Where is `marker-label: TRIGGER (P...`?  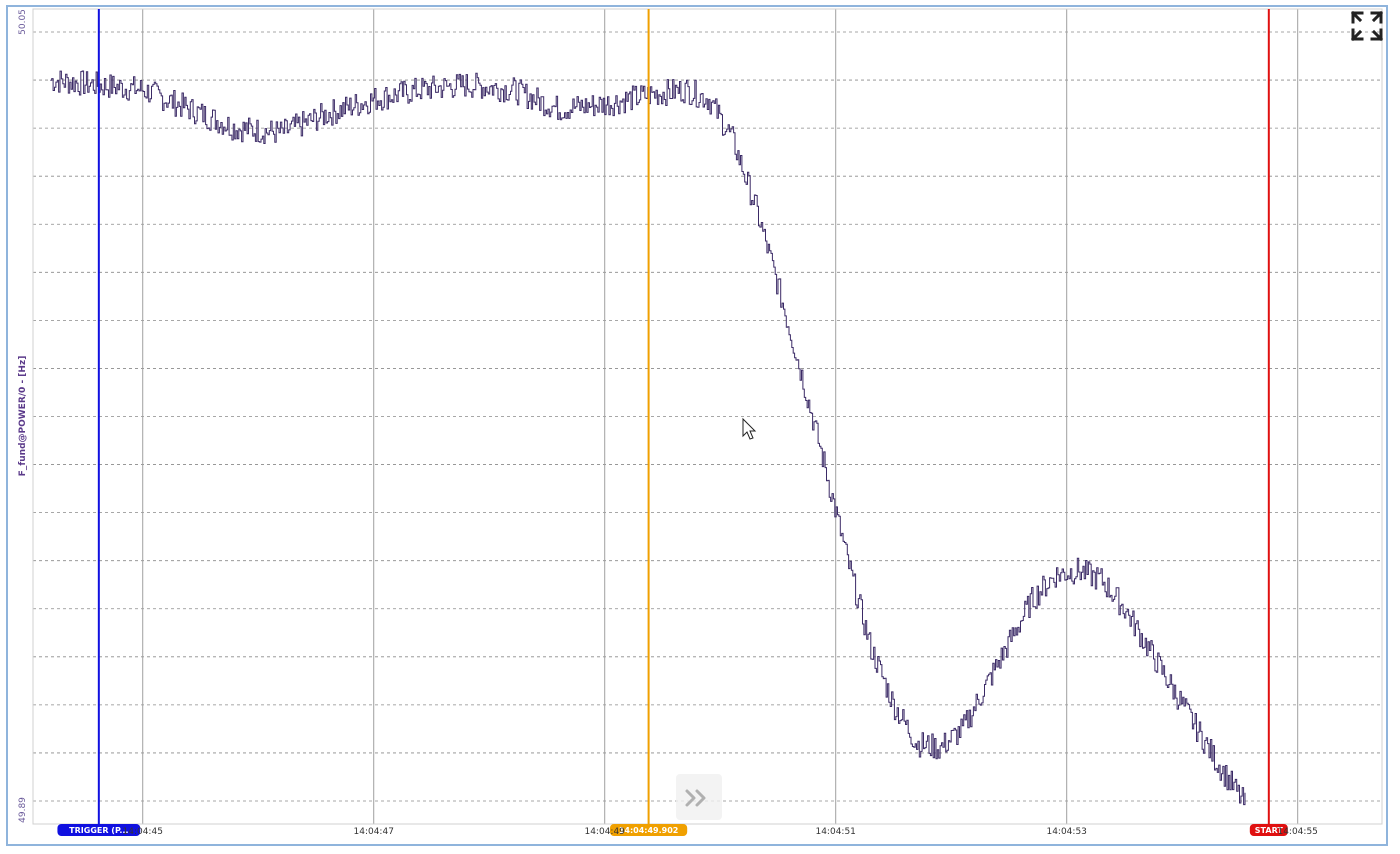
marker-label: TRIGGER (P... is located at coordinates (98, 830).